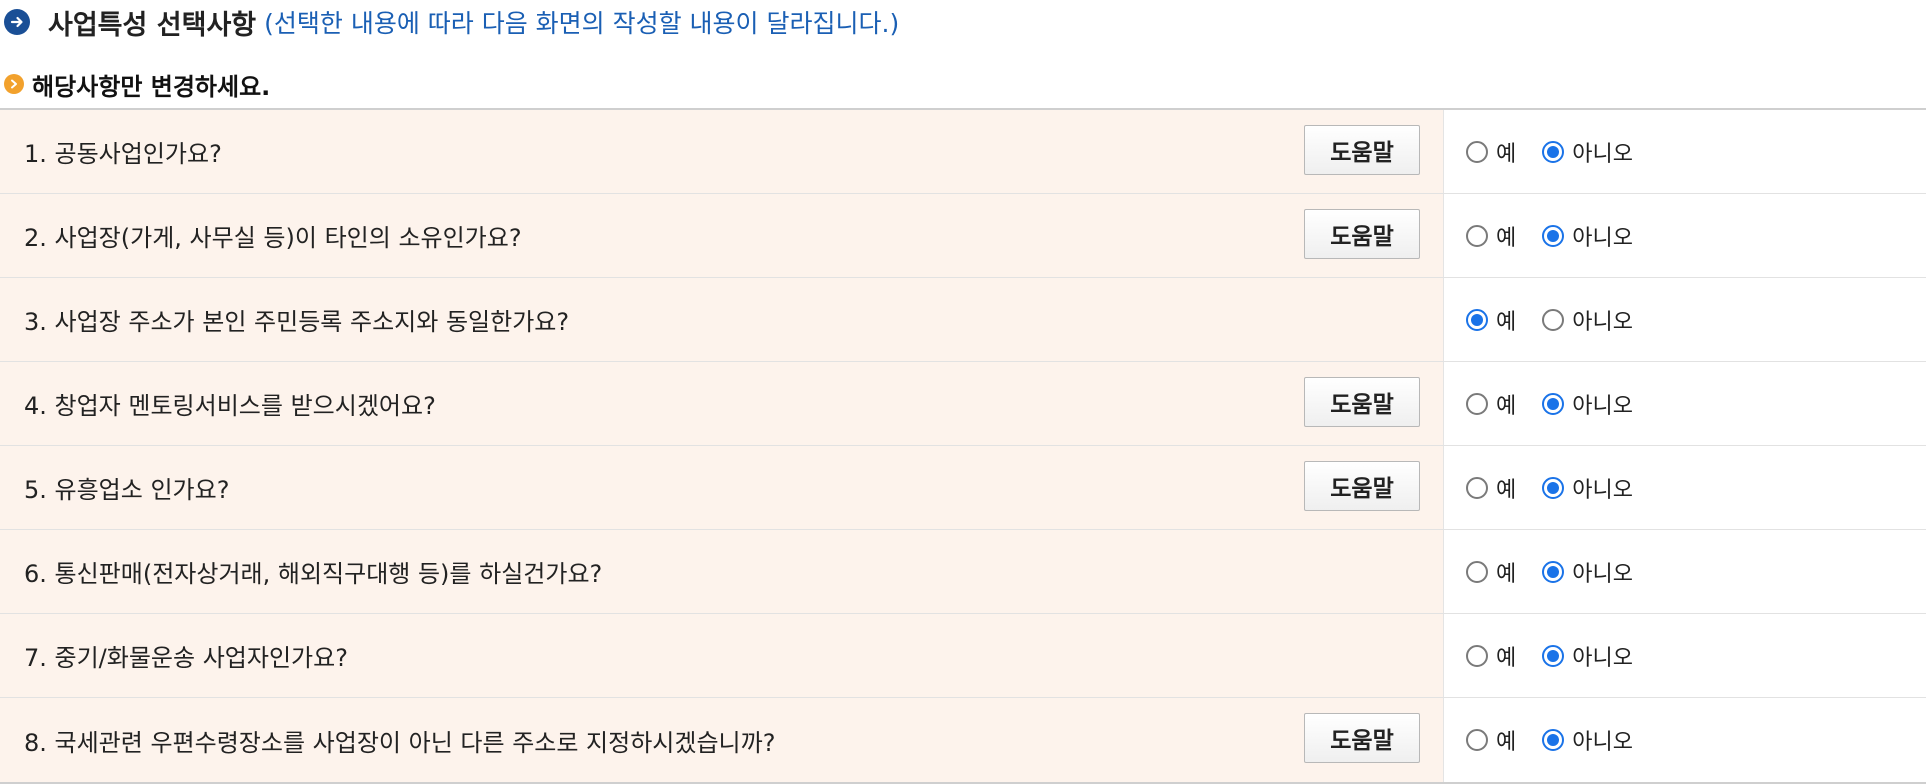 Image resolution: width=1926 pixels, height=784 pixels. What do you see at coordinates (722, 151) in the screenshot?
I see `question-cell: 1. 공동사업인가요? 도움말` at bounding box center [722, 151].